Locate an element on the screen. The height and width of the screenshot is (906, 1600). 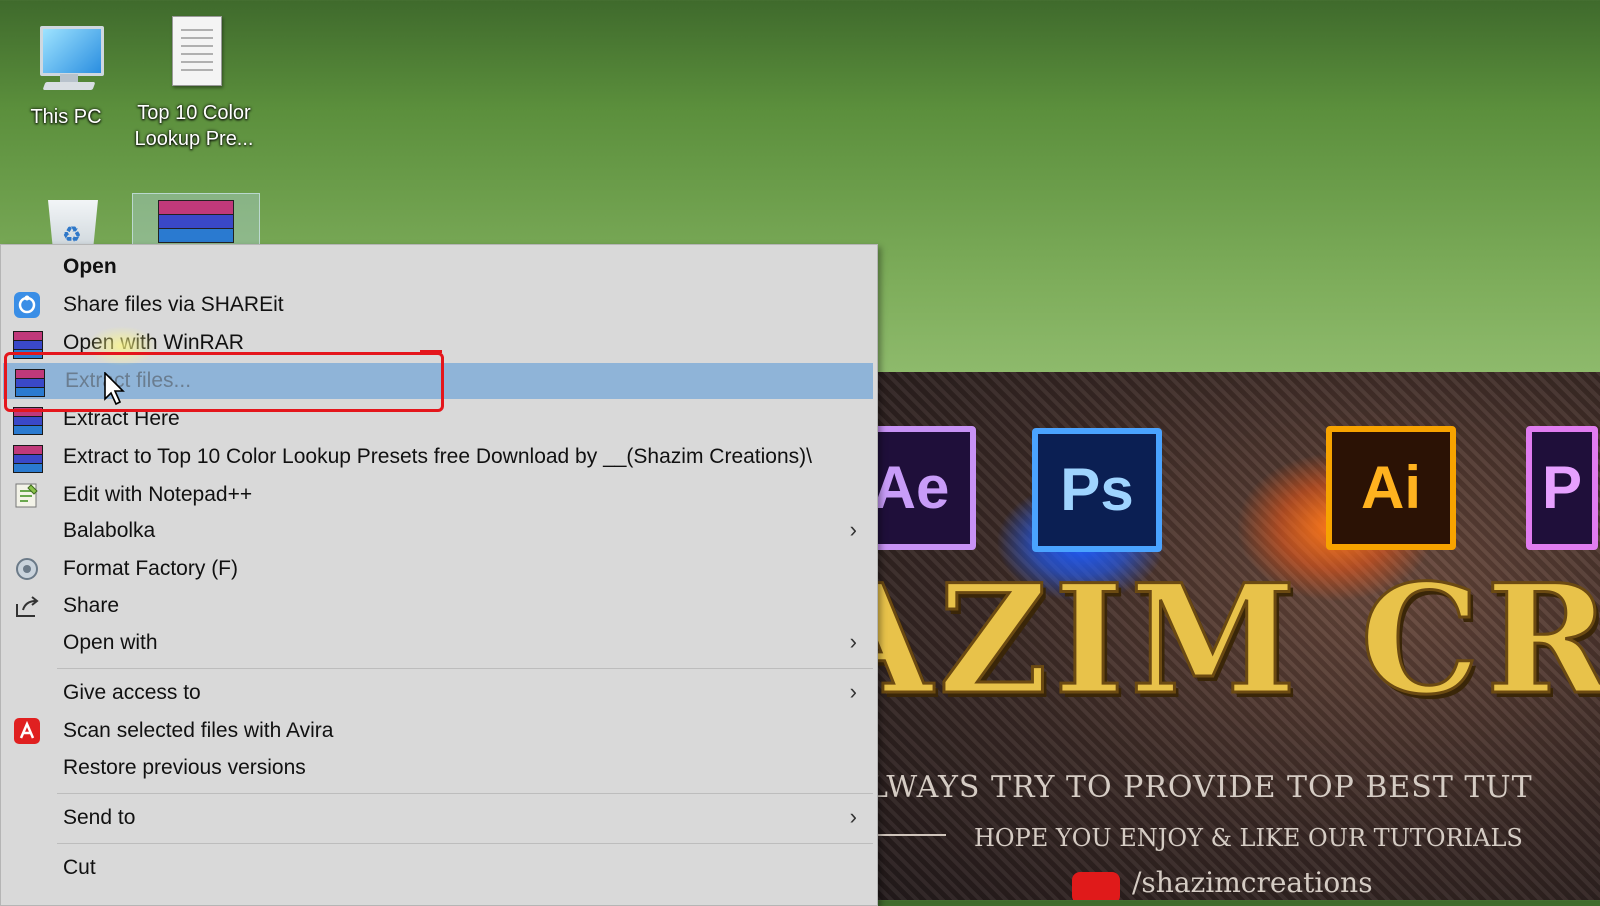
menu-item-balabolka: Balabolka › is located at coordinates (437, 531).